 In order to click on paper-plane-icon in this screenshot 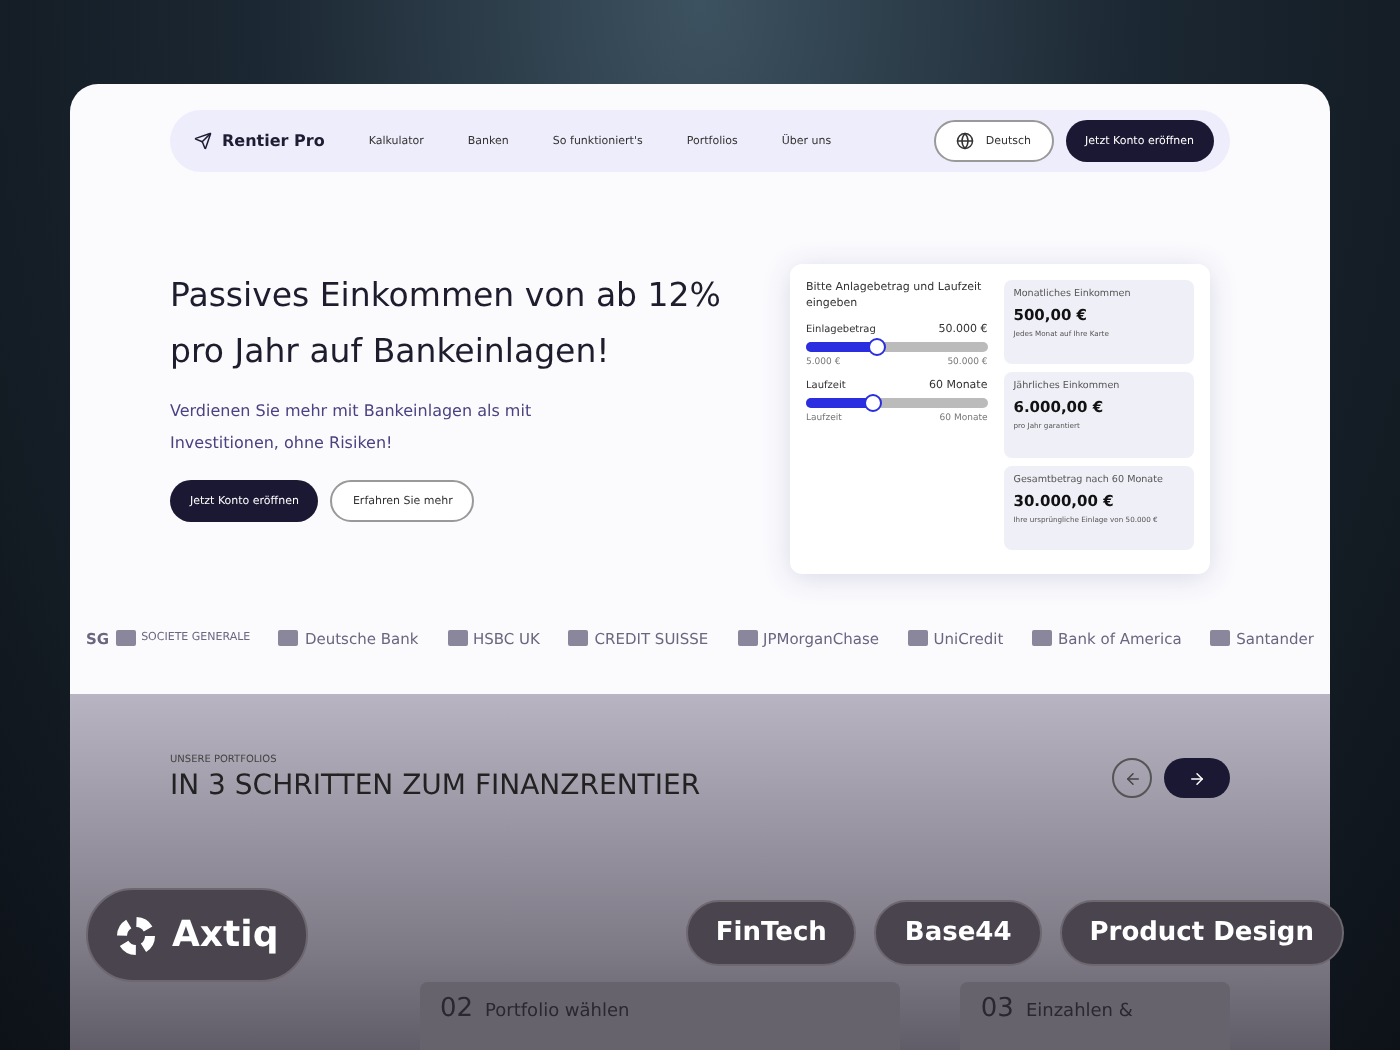, I will do `click(203, 141)`.